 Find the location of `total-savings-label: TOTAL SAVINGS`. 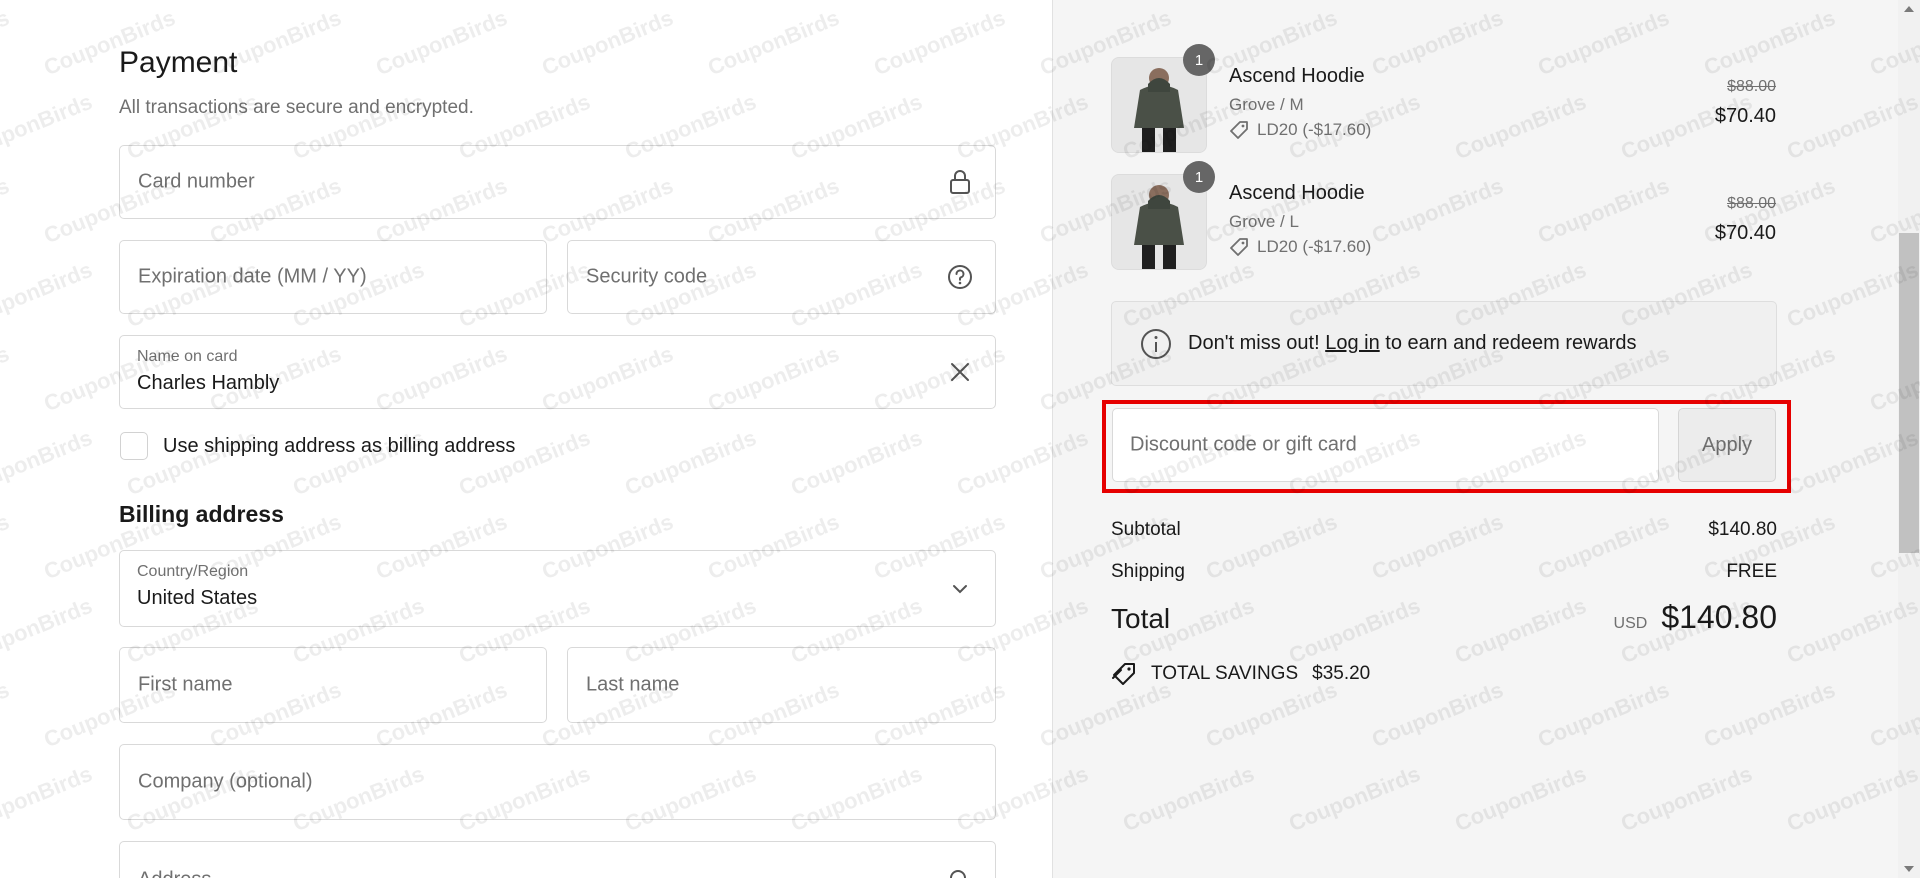

total-savings-label: TOTAL SAVINGS is located at coordinates (1225, 673).